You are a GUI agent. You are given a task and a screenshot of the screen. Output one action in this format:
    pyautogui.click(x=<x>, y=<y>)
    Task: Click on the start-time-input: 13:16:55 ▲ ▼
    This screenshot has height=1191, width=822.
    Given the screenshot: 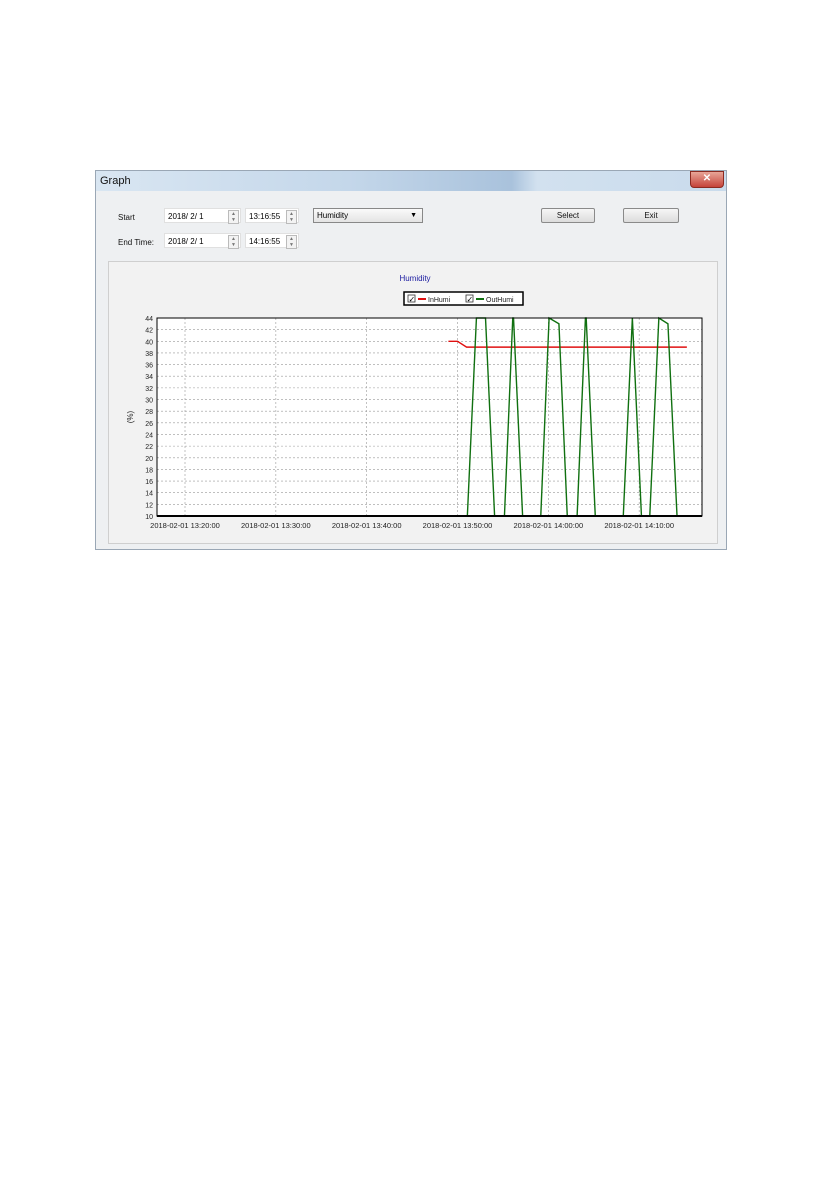 What is the action you would take?
    pyautogui.click(x=272, y=216)
    